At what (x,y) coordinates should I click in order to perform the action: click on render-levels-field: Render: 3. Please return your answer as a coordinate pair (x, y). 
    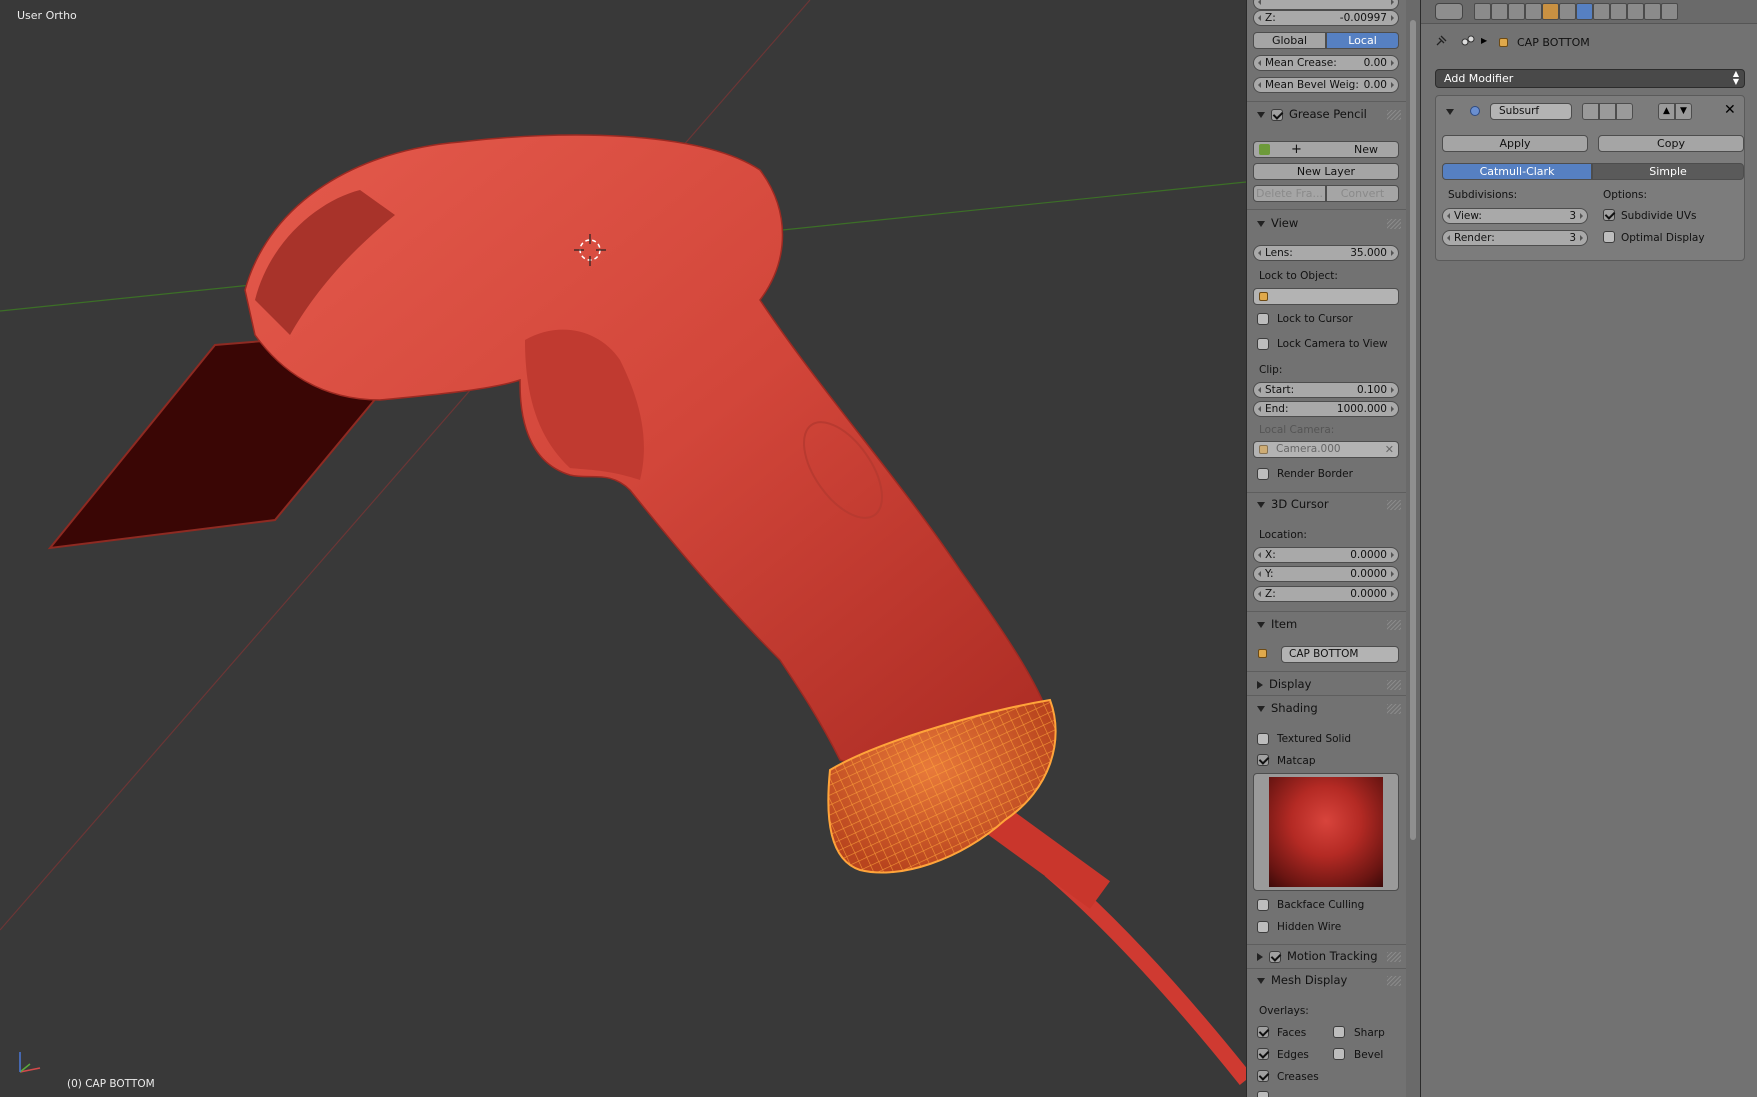
    Looking at the image, I should click on (1515, 238).